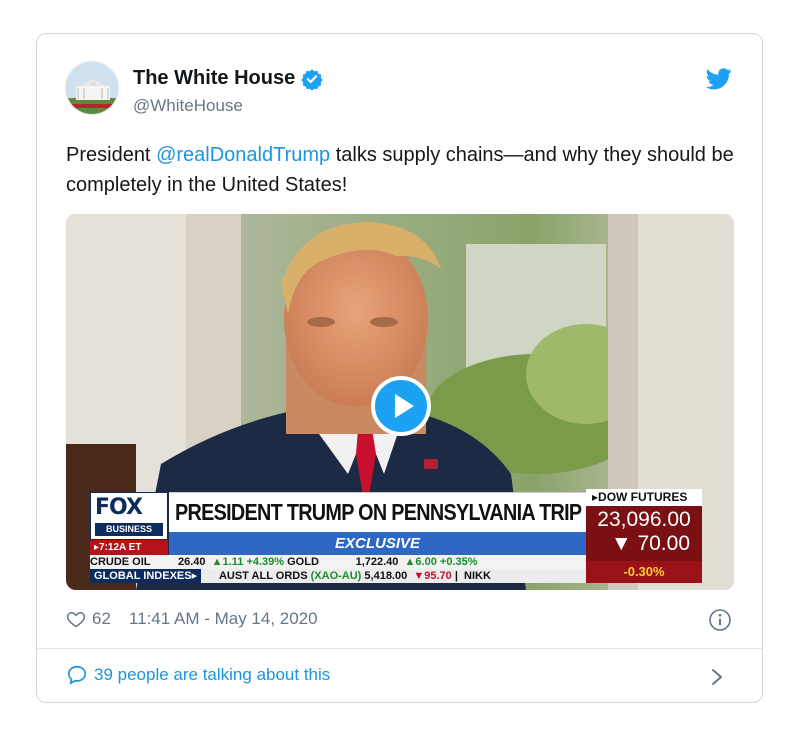 The image size is (799, 741). I want to click on timestamp: 11:41 AM - May 14, 2020, so click(223, 619).